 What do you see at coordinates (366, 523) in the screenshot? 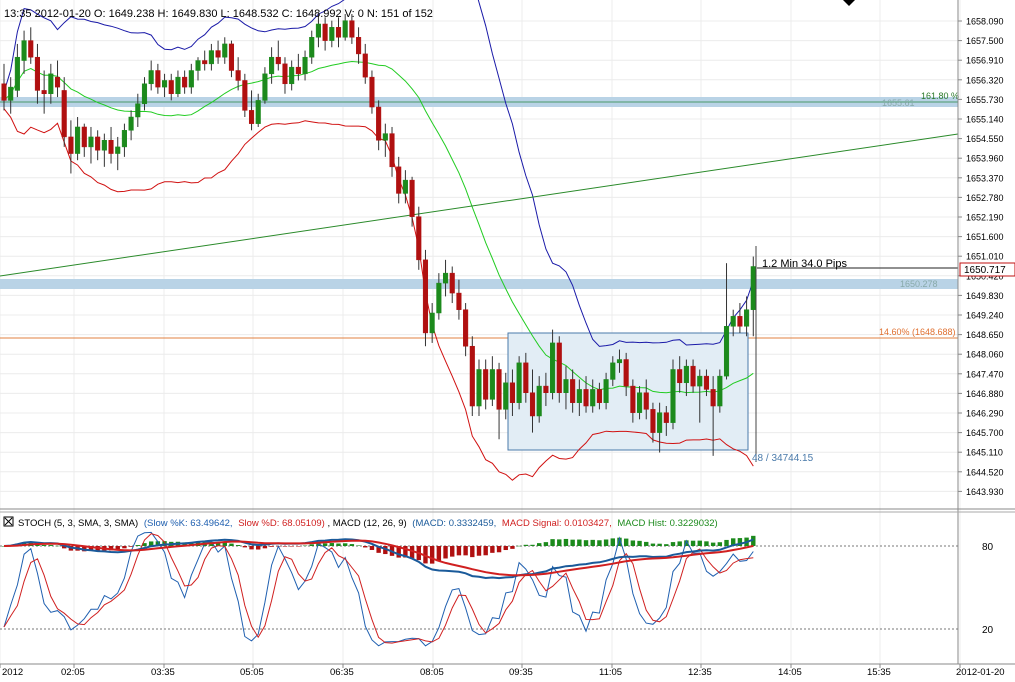
I see `macd-legend: , MACD (12, 26, 9)` at bounding box center [366, 523].